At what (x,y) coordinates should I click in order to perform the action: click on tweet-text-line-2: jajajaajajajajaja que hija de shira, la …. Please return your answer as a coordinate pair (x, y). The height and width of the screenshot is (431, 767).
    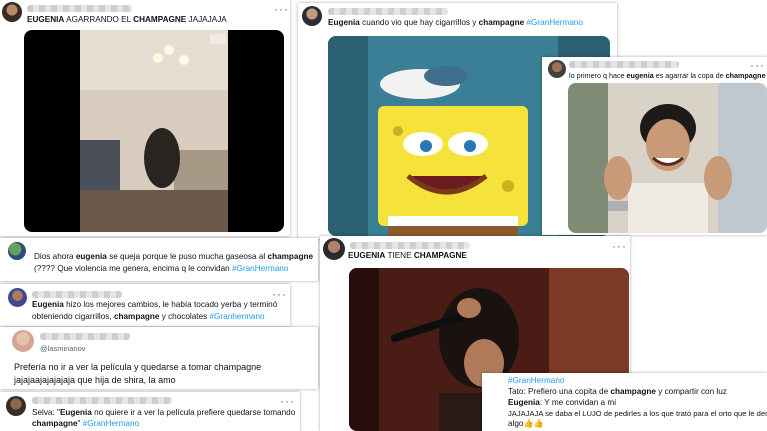
    Looking at the image, I should click on (95, 380).